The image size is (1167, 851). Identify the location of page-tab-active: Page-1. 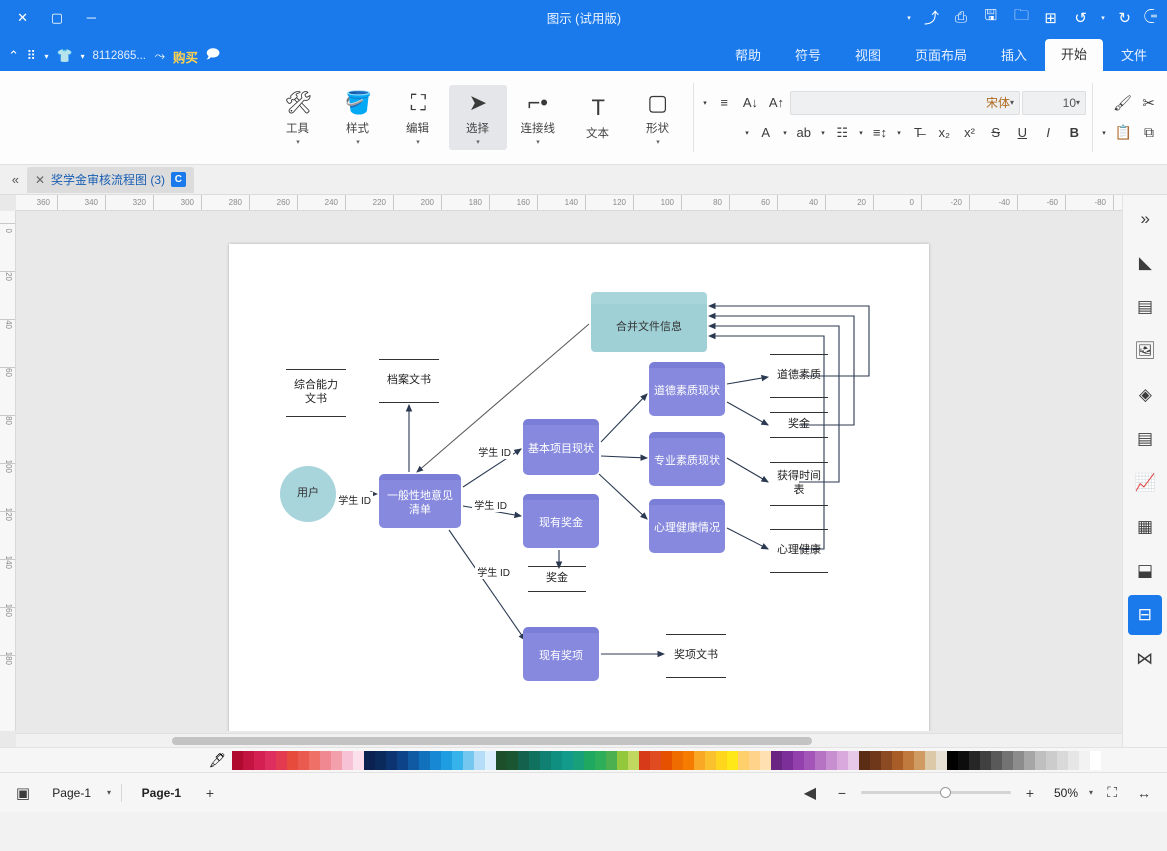
(161, 793).